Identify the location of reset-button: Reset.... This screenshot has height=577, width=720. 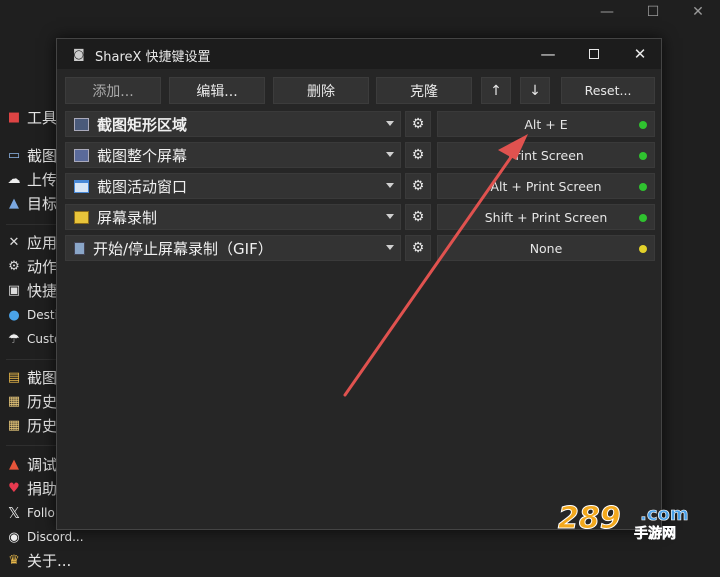
(608, 90).